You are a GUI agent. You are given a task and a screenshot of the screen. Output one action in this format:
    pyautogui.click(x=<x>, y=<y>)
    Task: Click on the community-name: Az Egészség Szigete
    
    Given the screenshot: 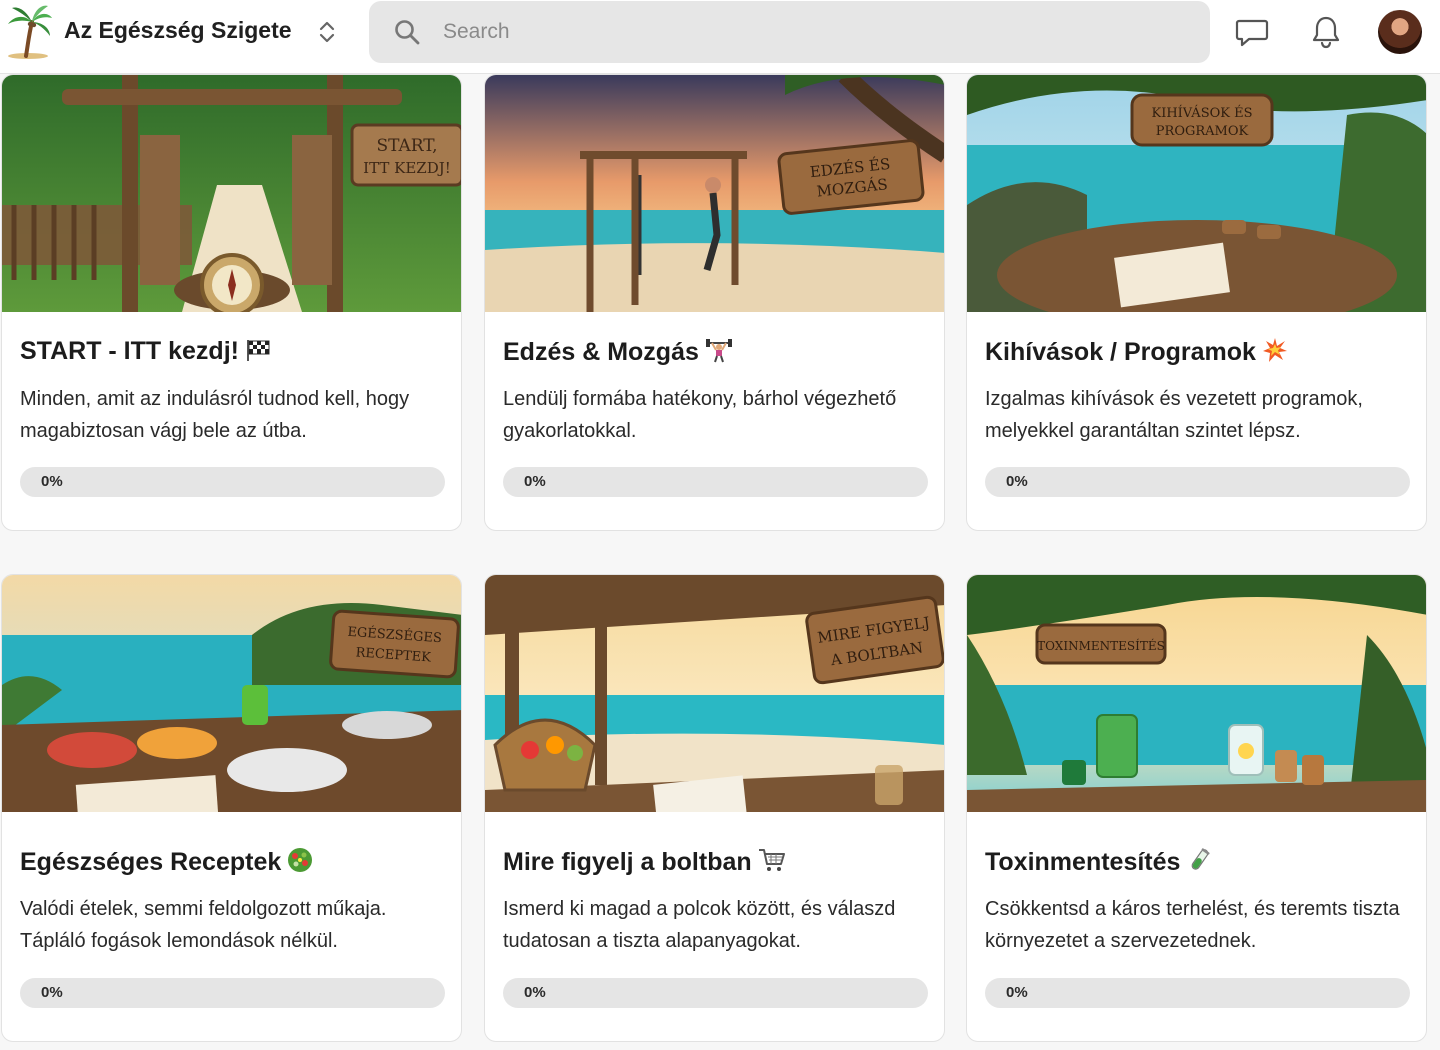 What is the action you would take?
    pyautogui.click(x=178, y=30)
    